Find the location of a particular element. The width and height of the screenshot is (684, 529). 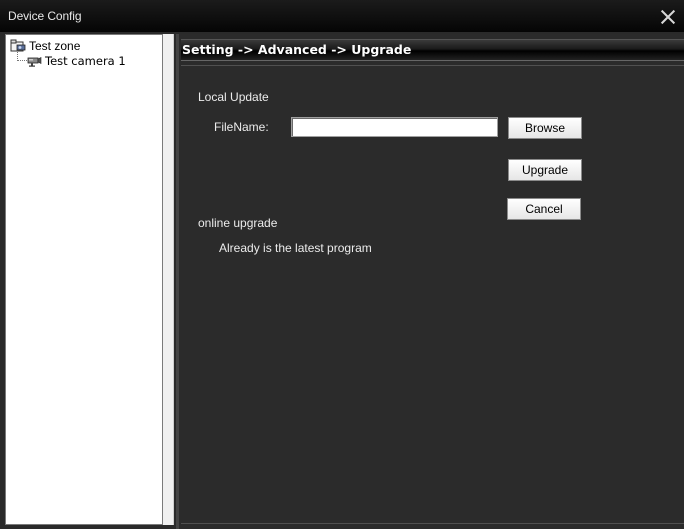

local-update-heading: Local Update is located at coordinates (233, 97).